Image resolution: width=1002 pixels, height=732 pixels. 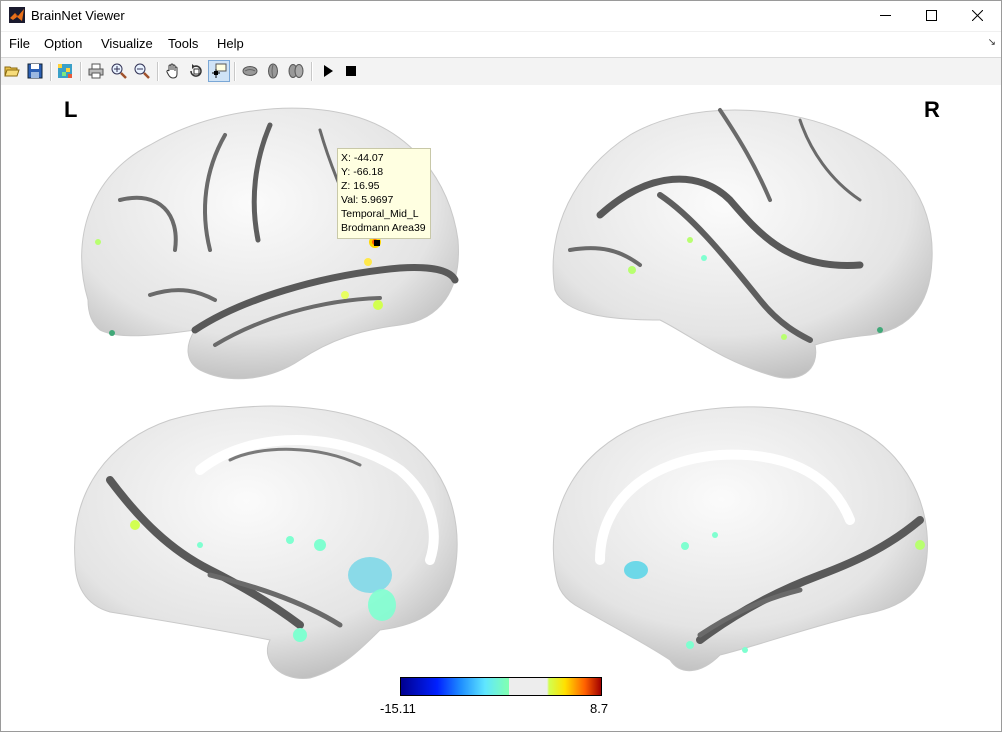 I want to click on colormap-icon, so click(x=65, y=71).